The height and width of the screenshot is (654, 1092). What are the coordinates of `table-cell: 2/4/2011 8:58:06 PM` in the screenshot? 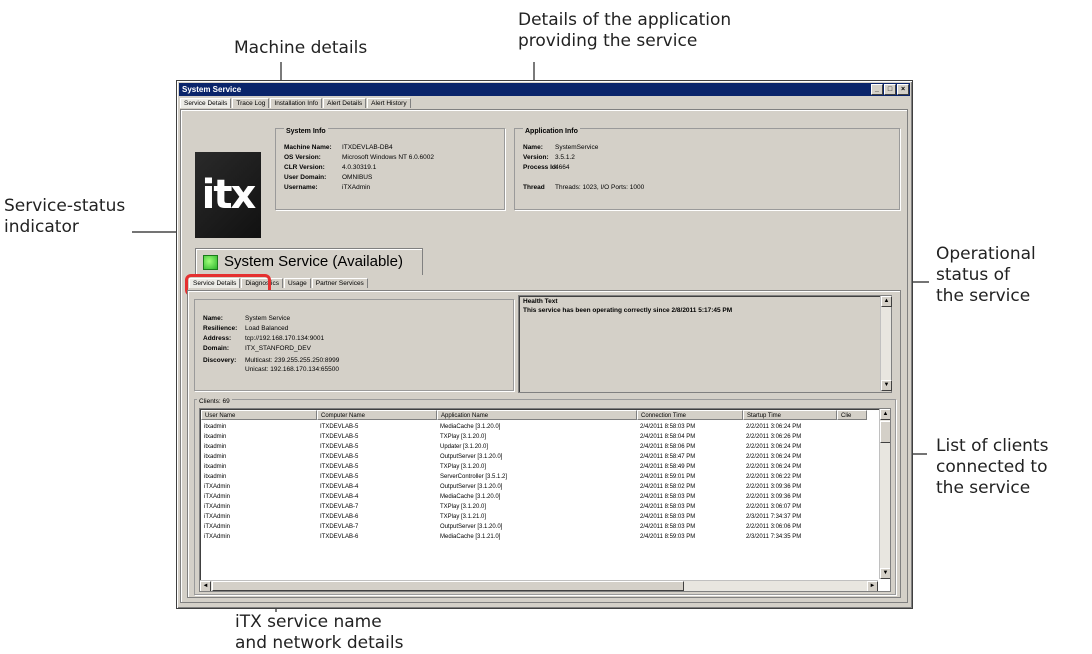 It's located at (668, 447).